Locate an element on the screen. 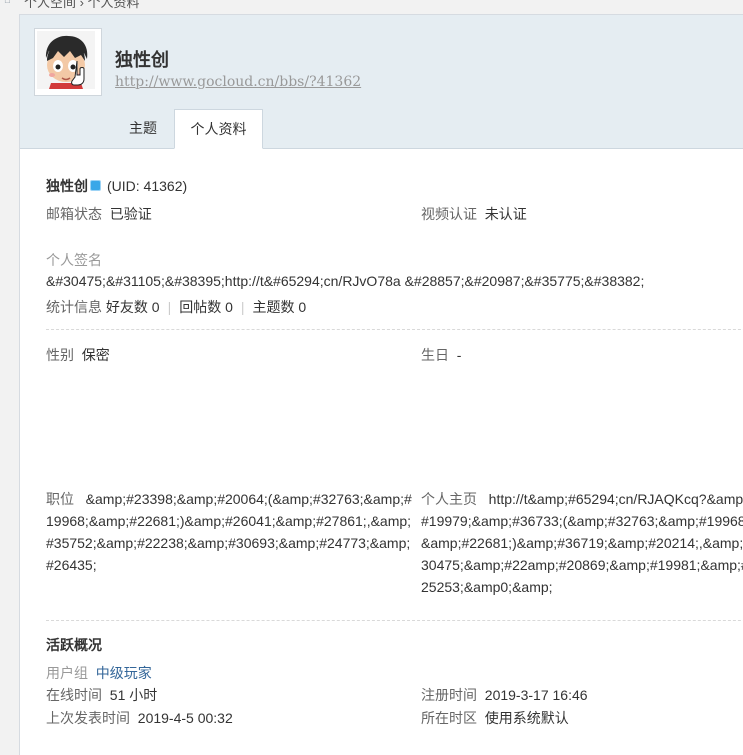 This screenshot has width=743, height=755. email-status-value: 已验证 is located at coordinates (130, 214).